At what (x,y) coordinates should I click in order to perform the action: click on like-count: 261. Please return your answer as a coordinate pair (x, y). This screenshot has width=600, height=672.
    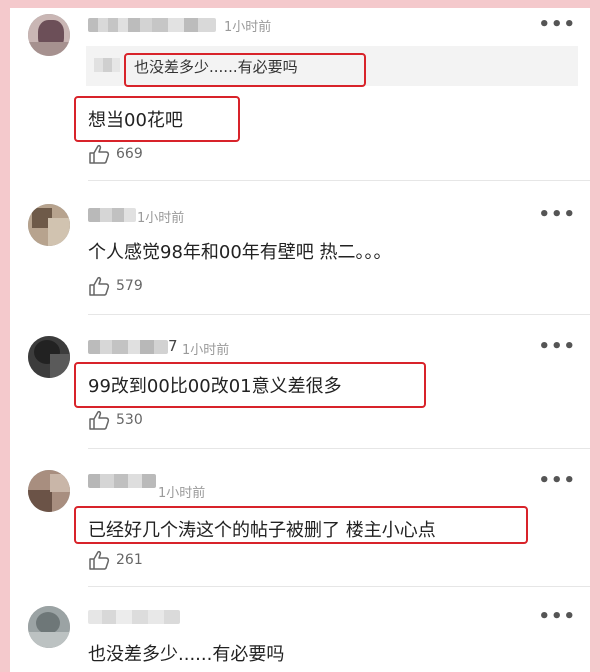
    Looking at the image, I should click on (129, 560).